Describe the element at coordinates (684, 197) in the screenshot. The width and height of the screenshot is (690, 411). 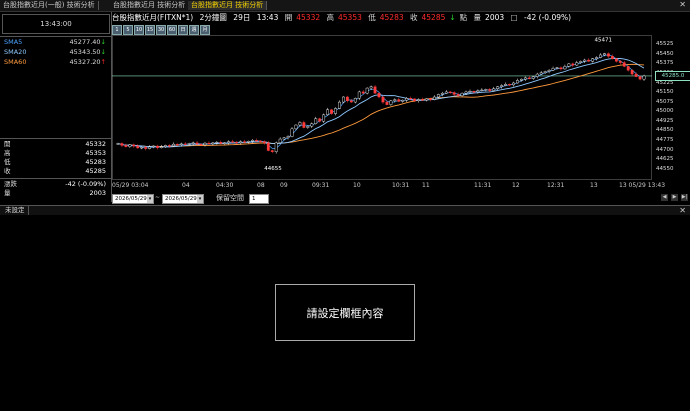
I see `scroll-end-icon: ▶|` at that location.